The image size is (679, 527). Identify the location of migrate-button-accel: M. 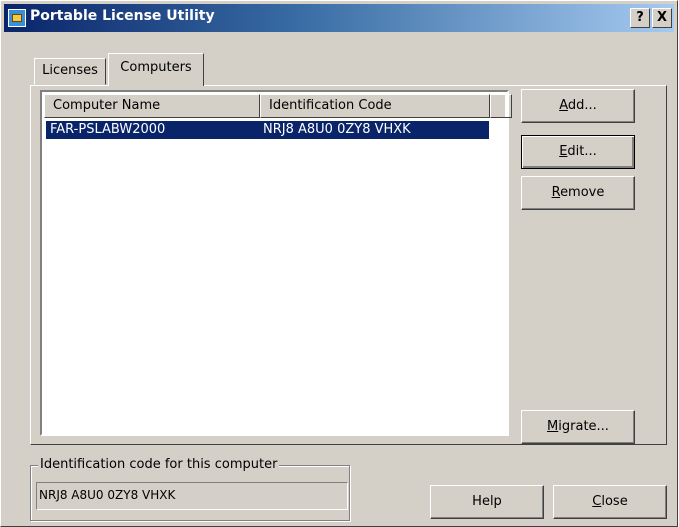
(553, 426).